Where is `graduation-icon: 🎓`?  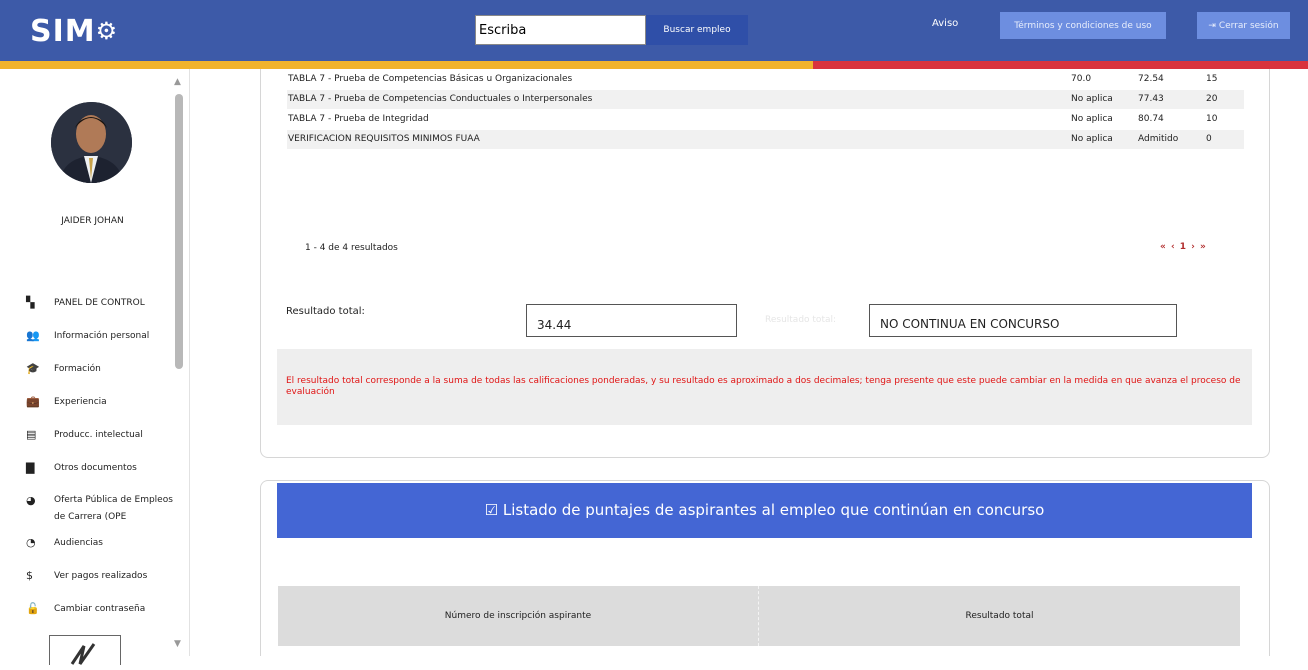
graduation-icon: 🎓 is located at coordinates (33, 368).